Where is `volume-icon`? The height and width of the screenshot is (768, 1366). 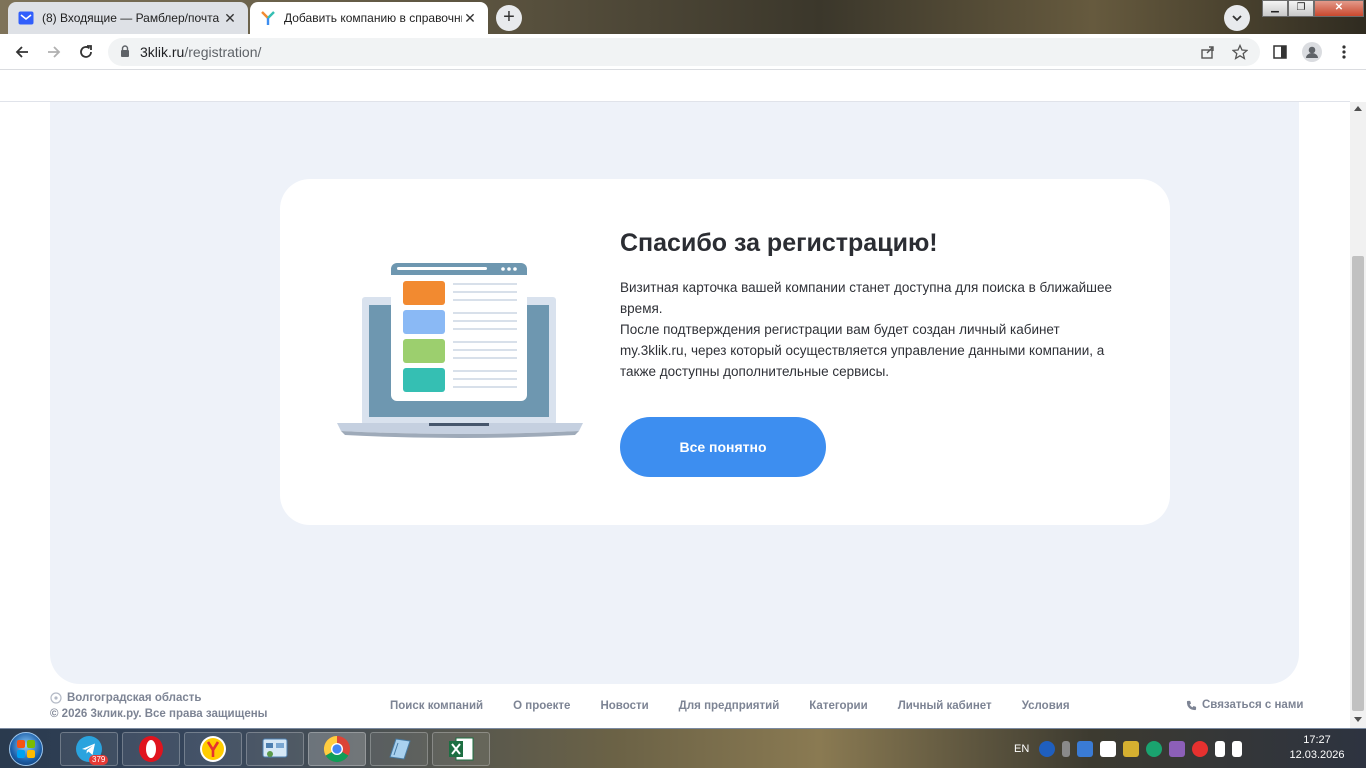 volume-icon is located at coordinates (1237, 749).